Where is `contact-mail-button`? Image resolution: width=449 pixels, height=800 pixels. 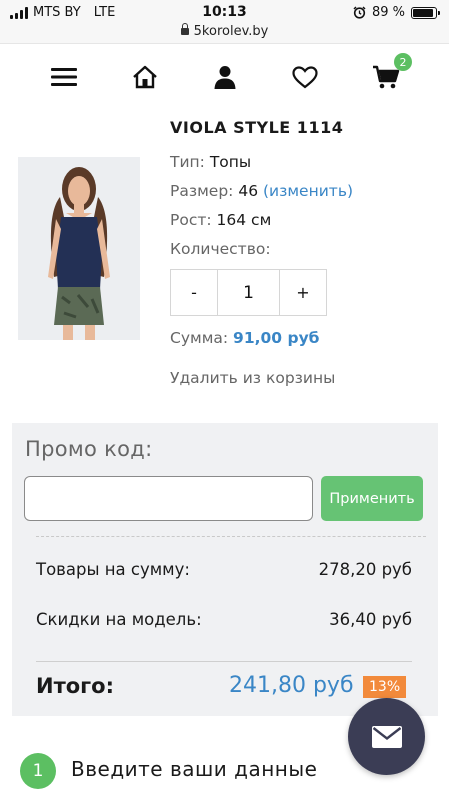
contact-mail-button is located at coordinates (386, 736).